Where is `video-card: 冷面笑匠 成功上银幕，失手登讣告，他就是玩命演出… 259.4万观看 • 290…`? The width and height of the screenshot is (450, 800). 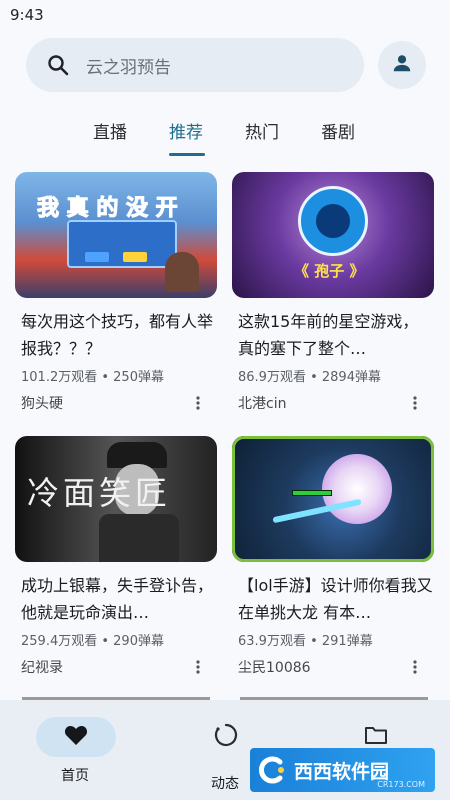
video-card: 冷面笑匠 成功上银幕，失手登讣告，他就是玩命演出… 259.4万观看 • 290… is located at coordinates (116, 556).